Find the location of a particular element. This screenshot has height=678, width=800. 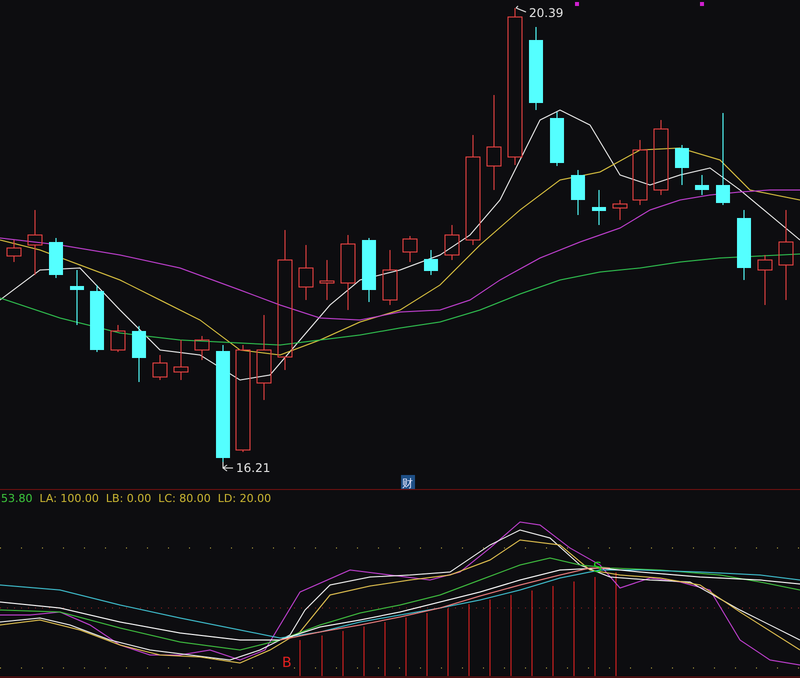

indicator-legend-value: LD: 20.00 is located at coordinates (245, 499).